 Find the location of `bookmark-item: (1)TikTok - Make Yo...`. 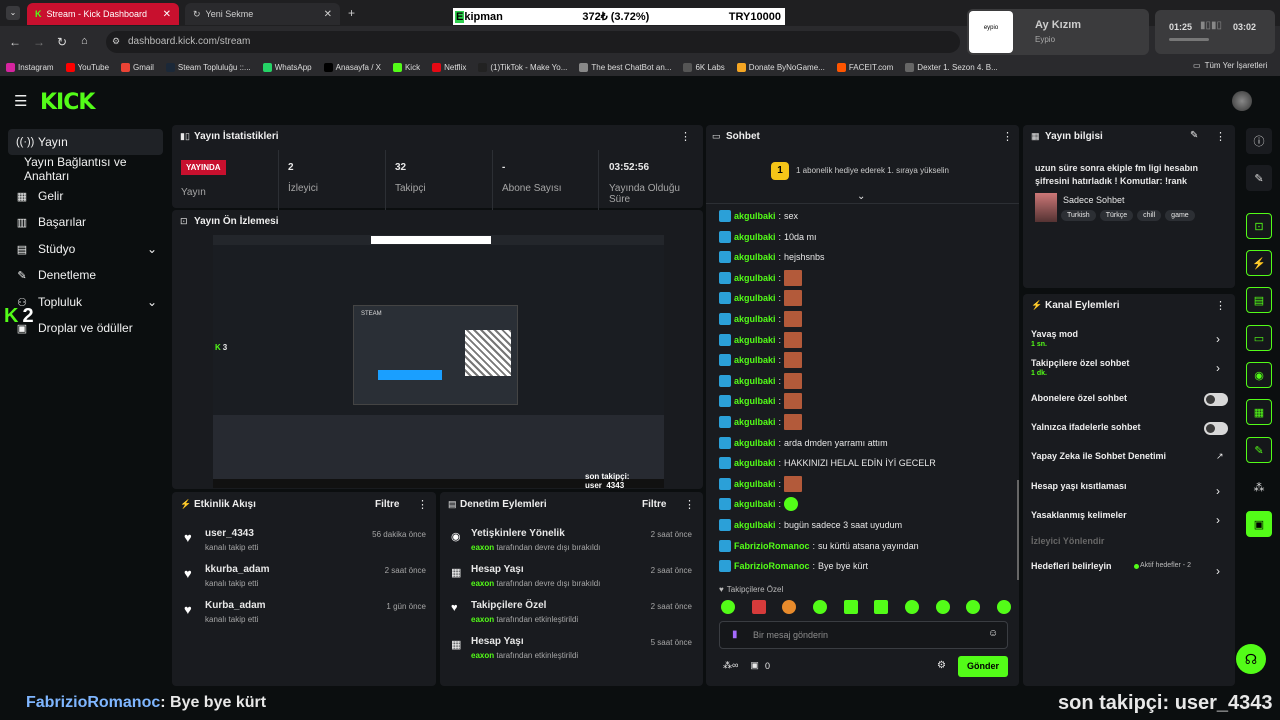

bookmark-item: (1)TikTok - Make Yo... is located at coordinates (522, 67).